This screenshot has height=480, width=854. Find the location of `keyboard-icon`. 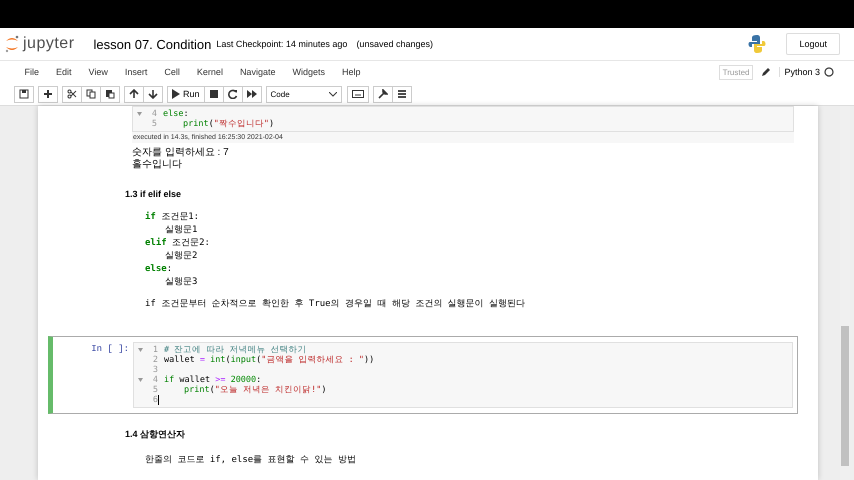

keyboard-icon is located at coordinates (358, 94).